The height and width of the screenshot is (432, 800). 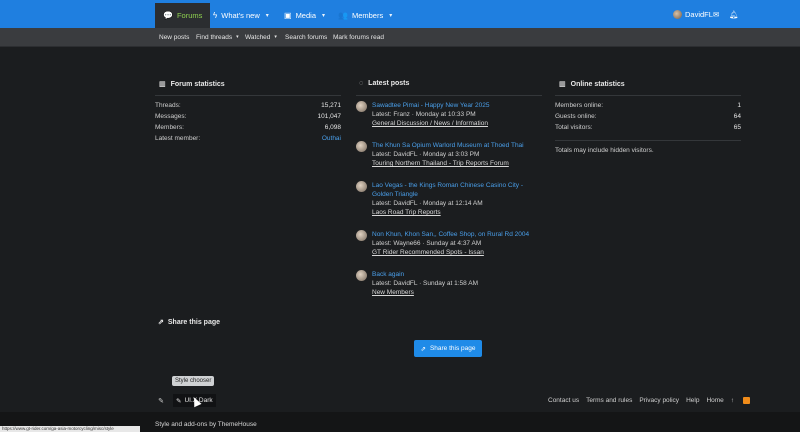 What do you see at coordinates (430, 123) in the screenshot?
I see `post-forum-link: General Discussion / News / Information` at bounding box center [430, 123].